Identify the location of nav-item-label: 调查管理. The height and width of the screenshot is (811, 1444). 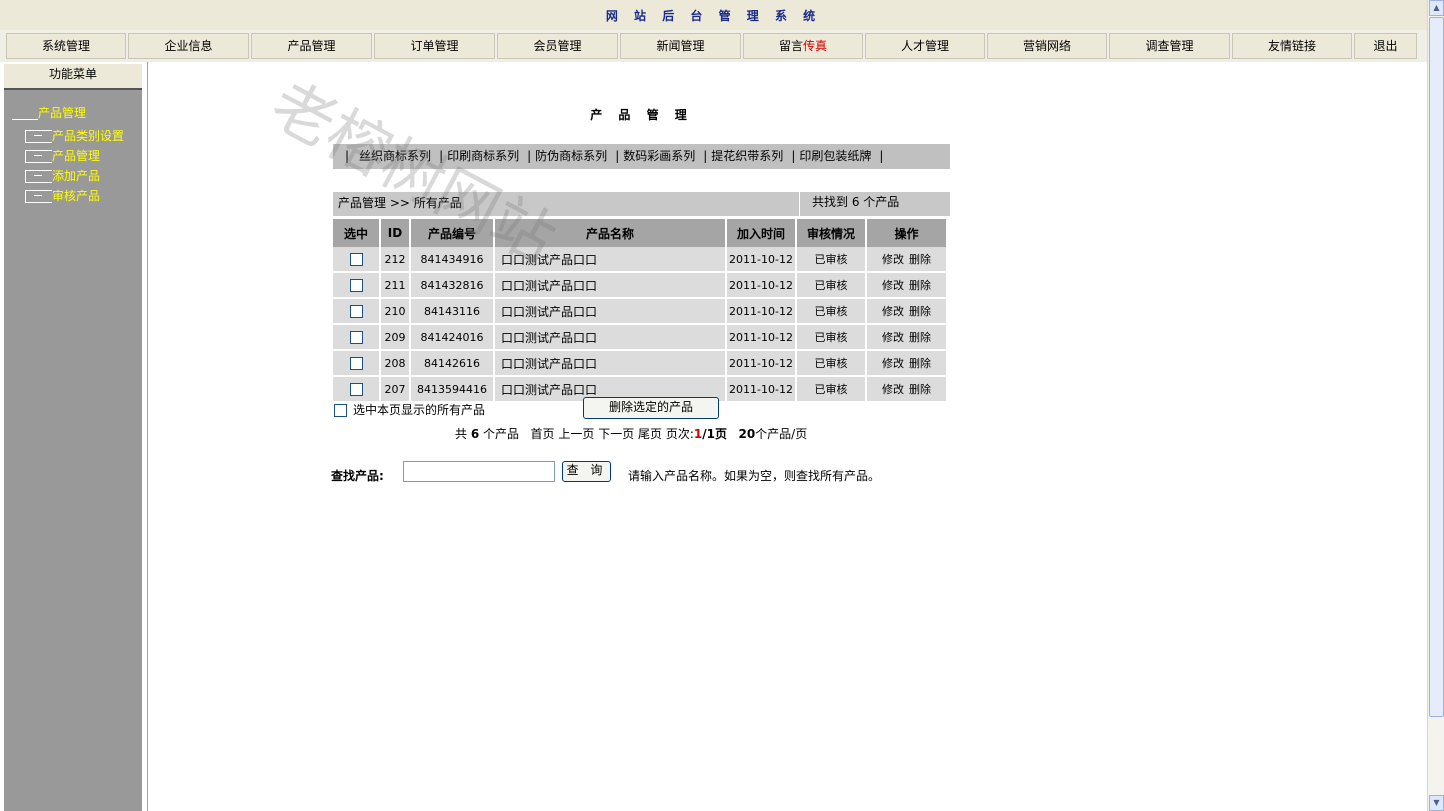
(1169, 46).